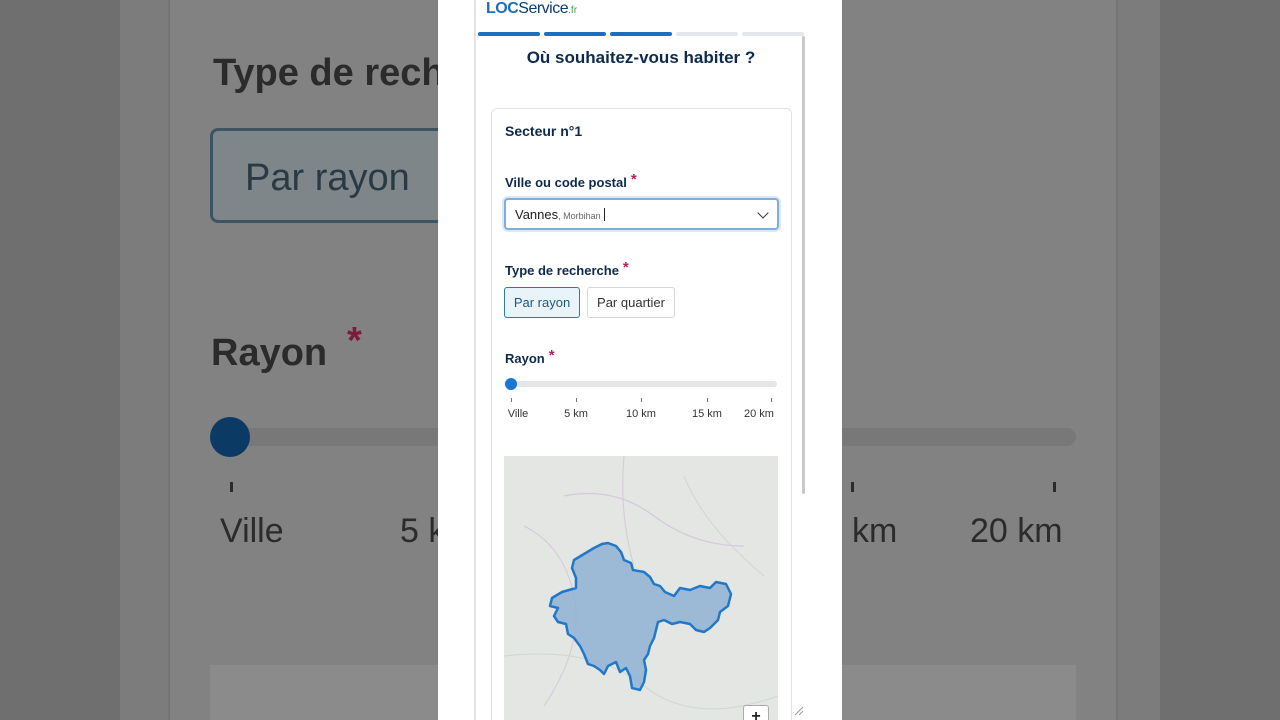 This screenshot has height=720, width=1280. What do you see at coordinates (1016, 531) in the screenshot?
I see `background-tick-label: 20 km` at bounding box center [1016, 531].